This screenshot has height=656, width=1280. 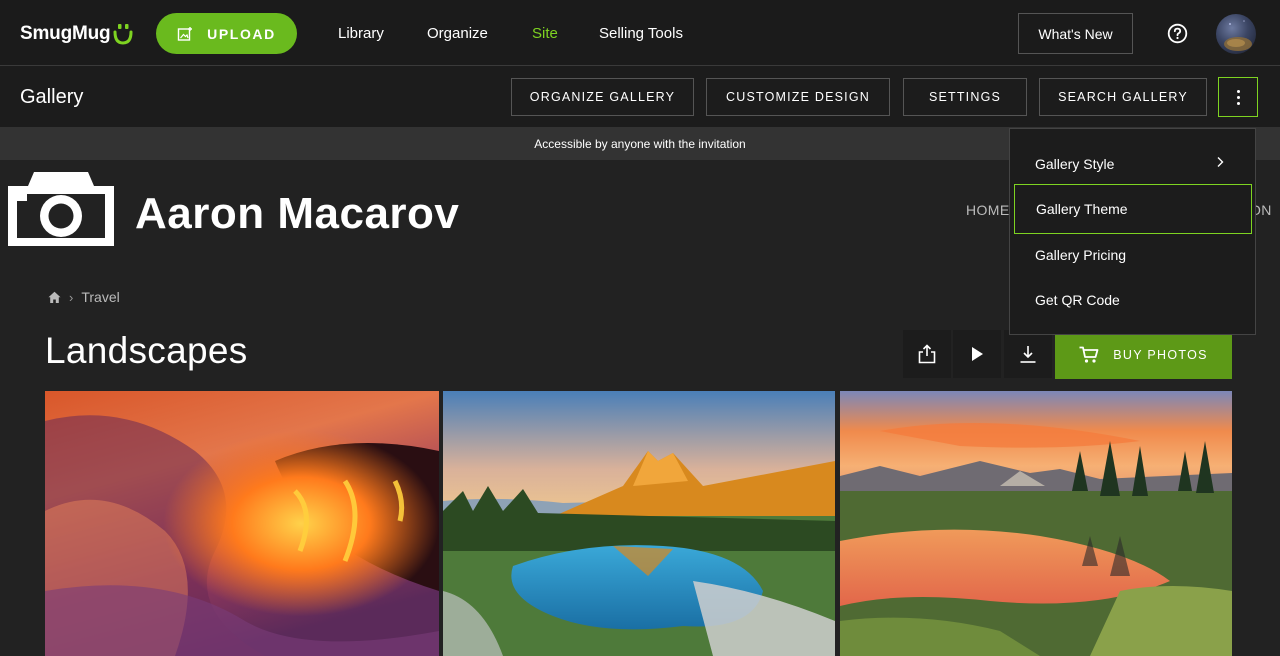 I want to click on camera-icon, so click(x=61, y=209).